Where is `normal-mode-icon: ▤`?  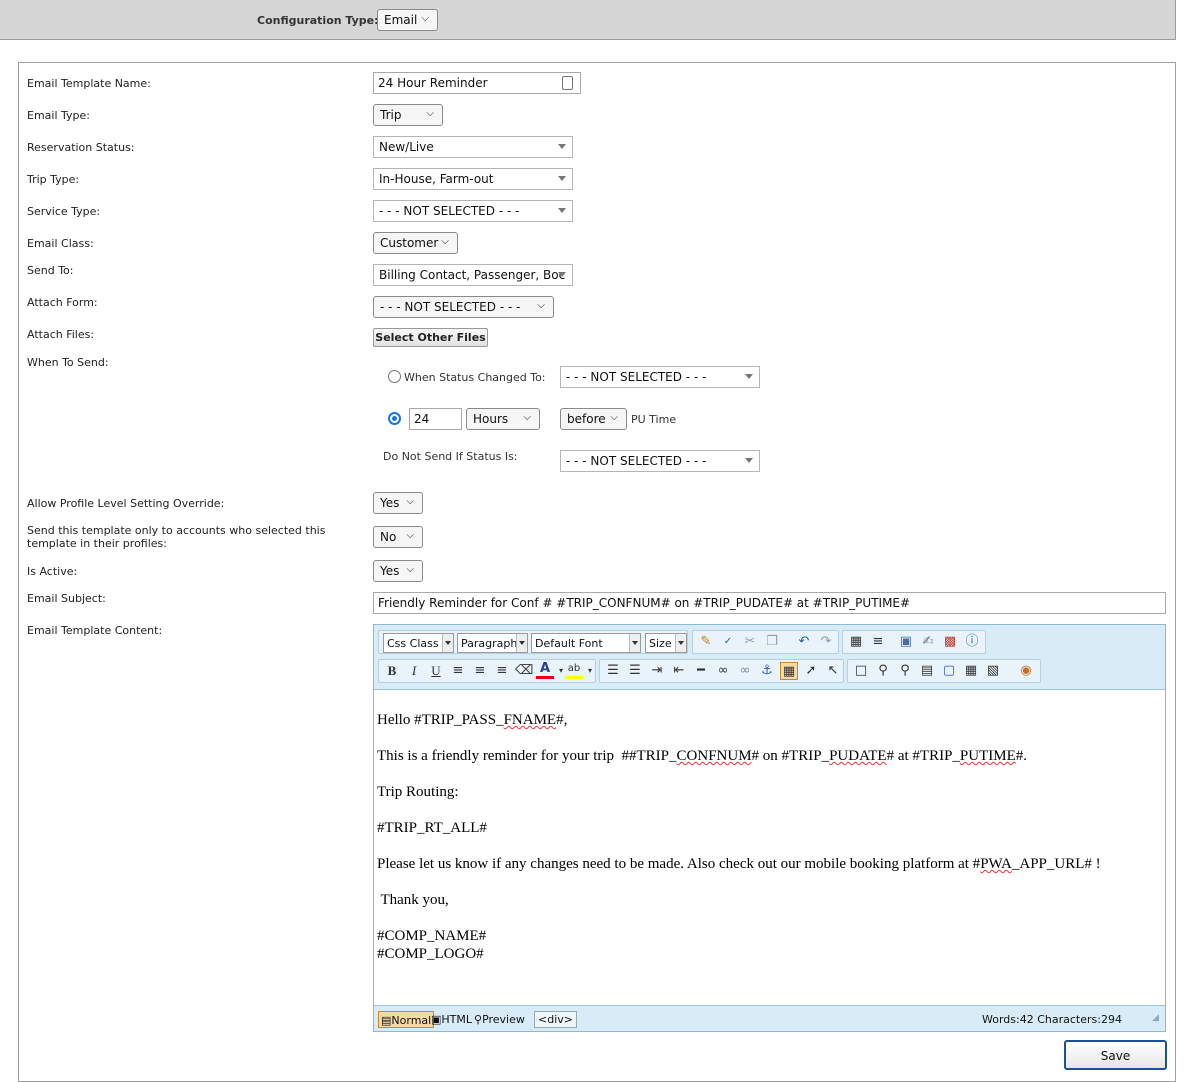
normal-mode-icon: ▤ is located at coordinates (386, 1020).